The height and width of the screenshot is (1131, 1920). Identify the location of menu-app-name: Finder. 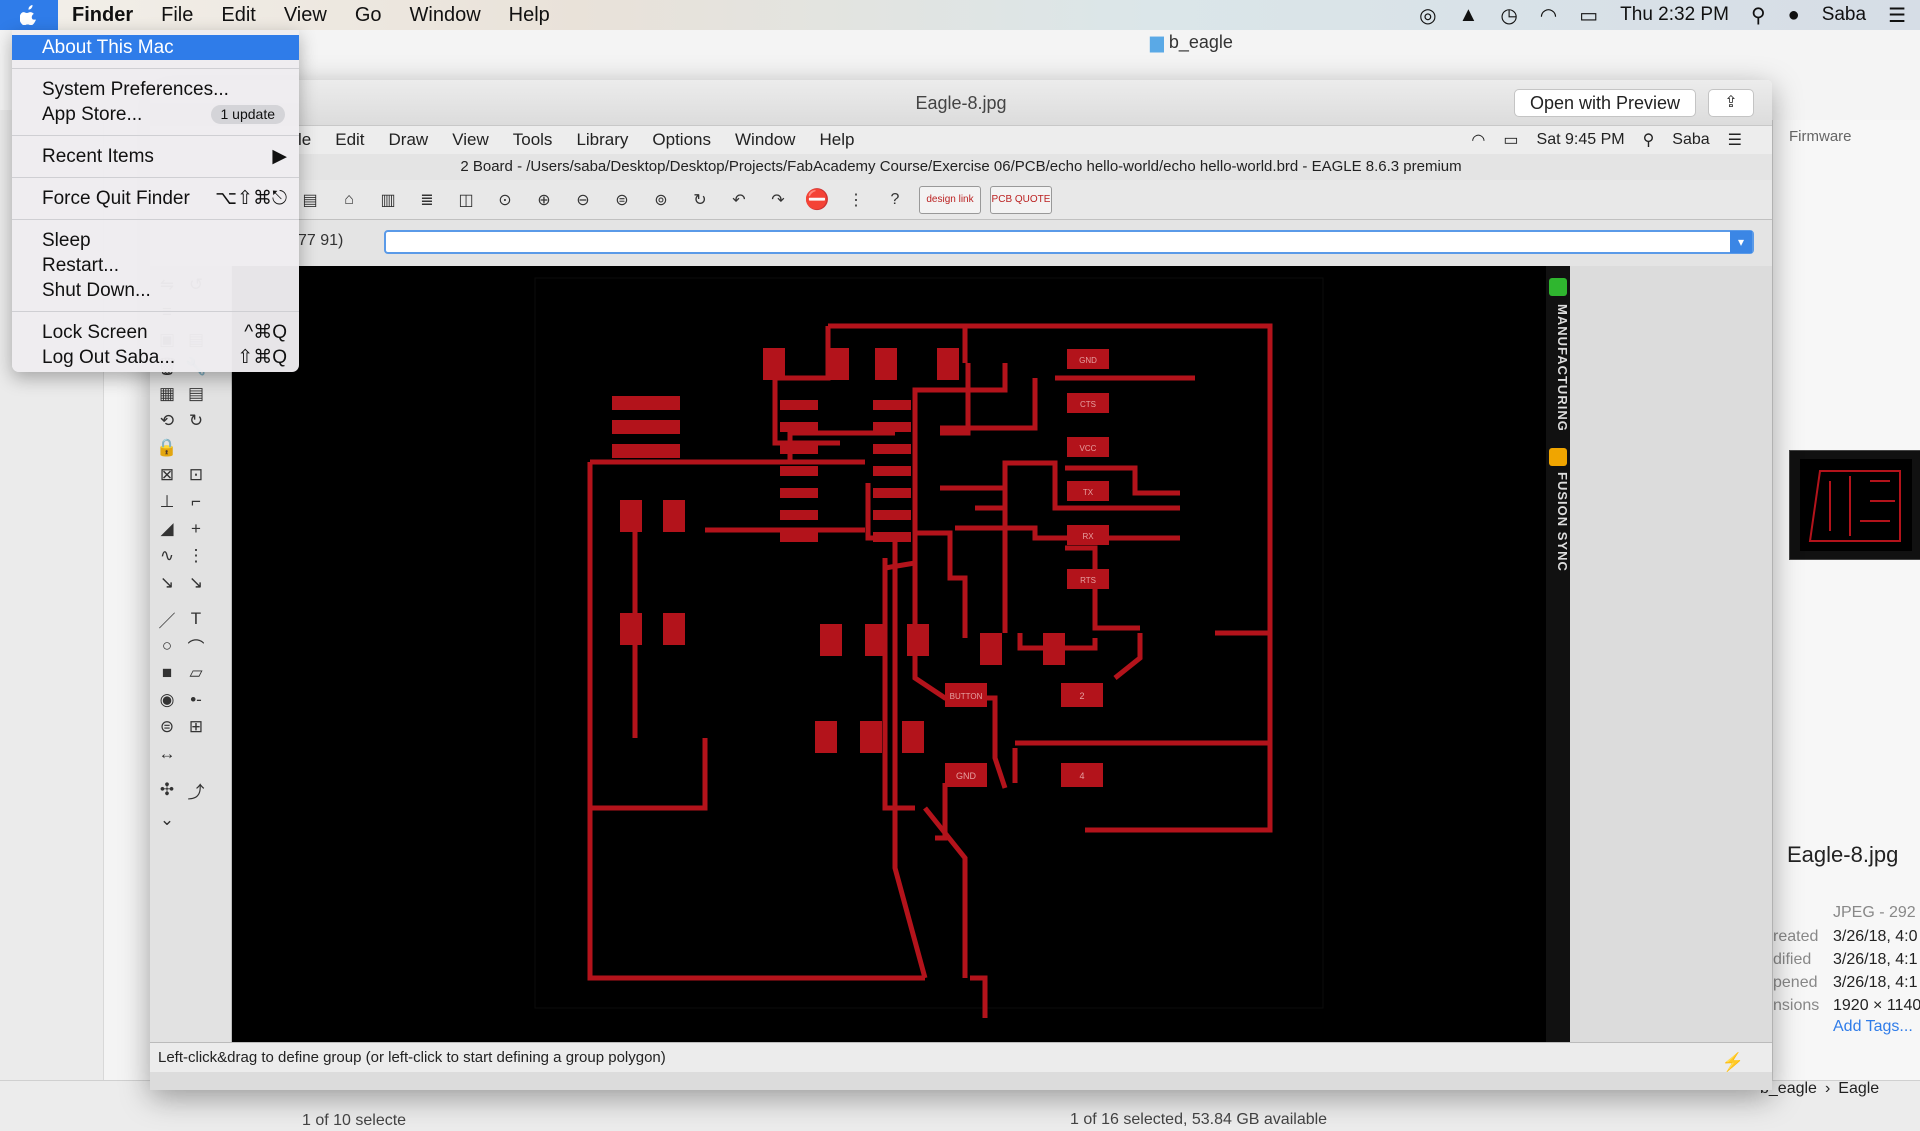
(102, 15).